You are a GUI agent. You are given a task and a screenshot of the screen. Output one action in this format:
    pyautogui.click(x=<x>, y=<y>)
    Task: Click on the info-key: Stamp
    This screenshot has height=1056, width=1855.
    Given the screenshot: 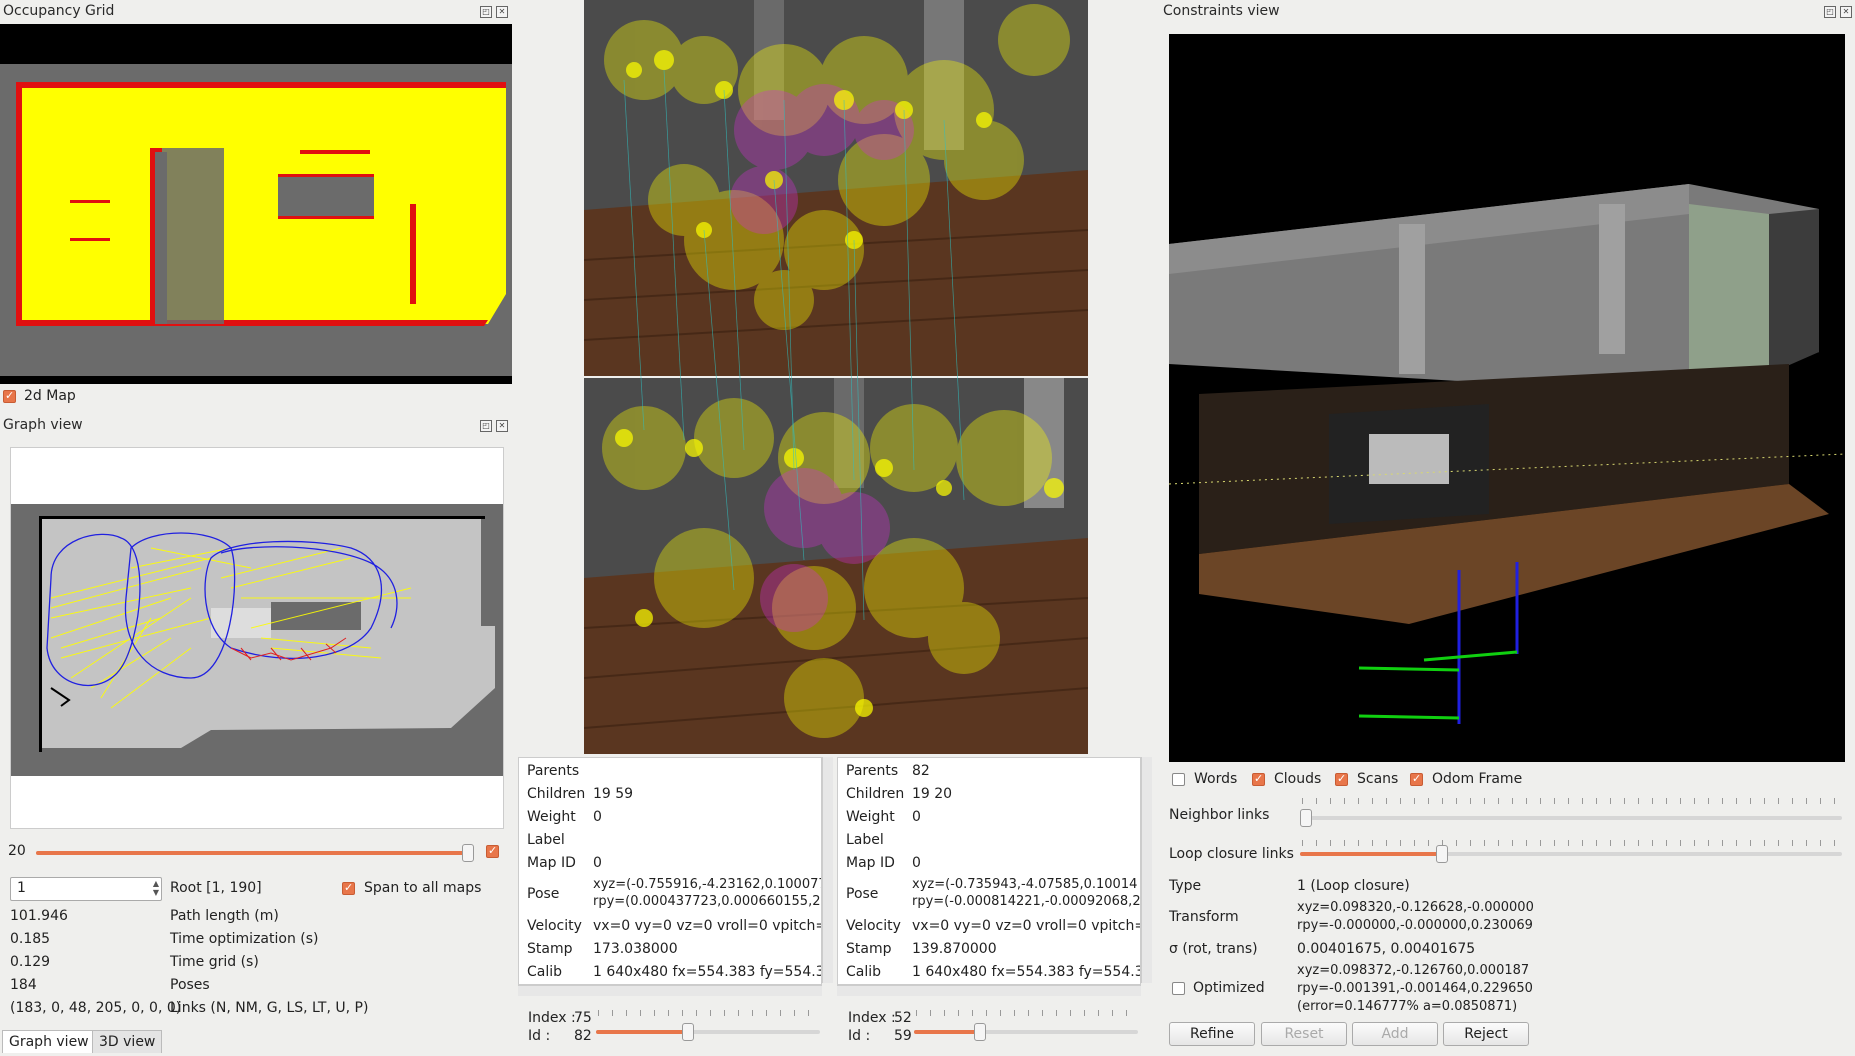 What is the action you would take?
    pyautogui.click(x=869, y=949)
    